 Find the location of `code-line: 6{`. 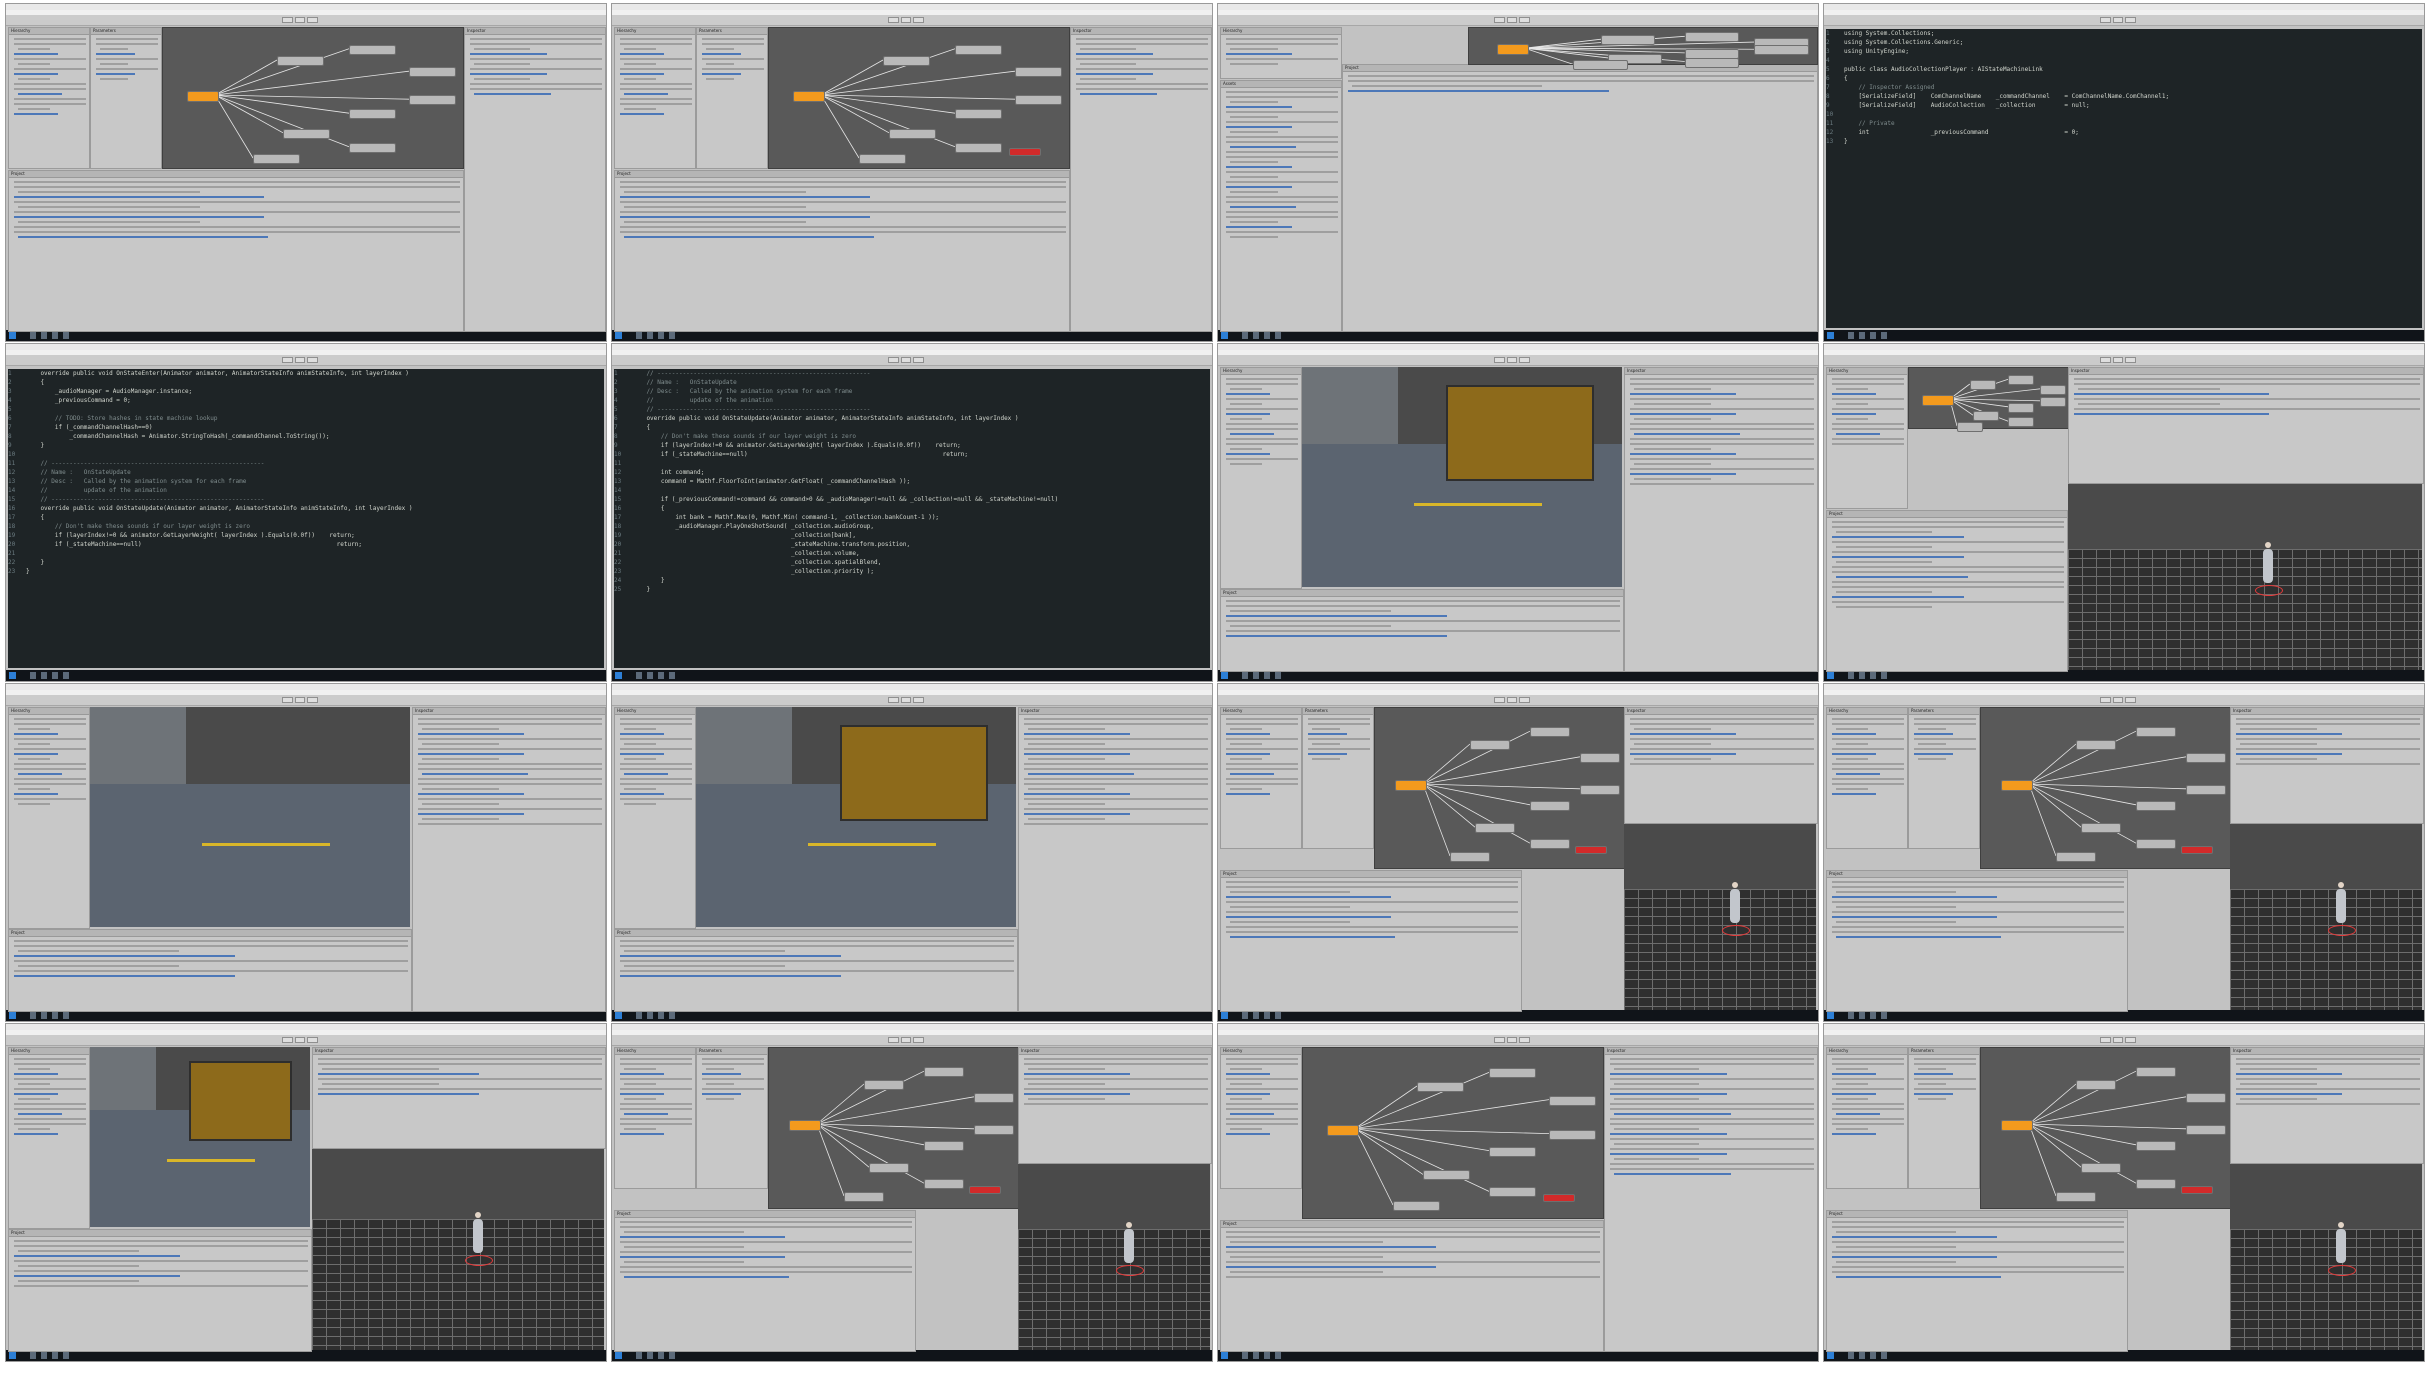

code-line: 6{ is located at coordinates (2124, 78).